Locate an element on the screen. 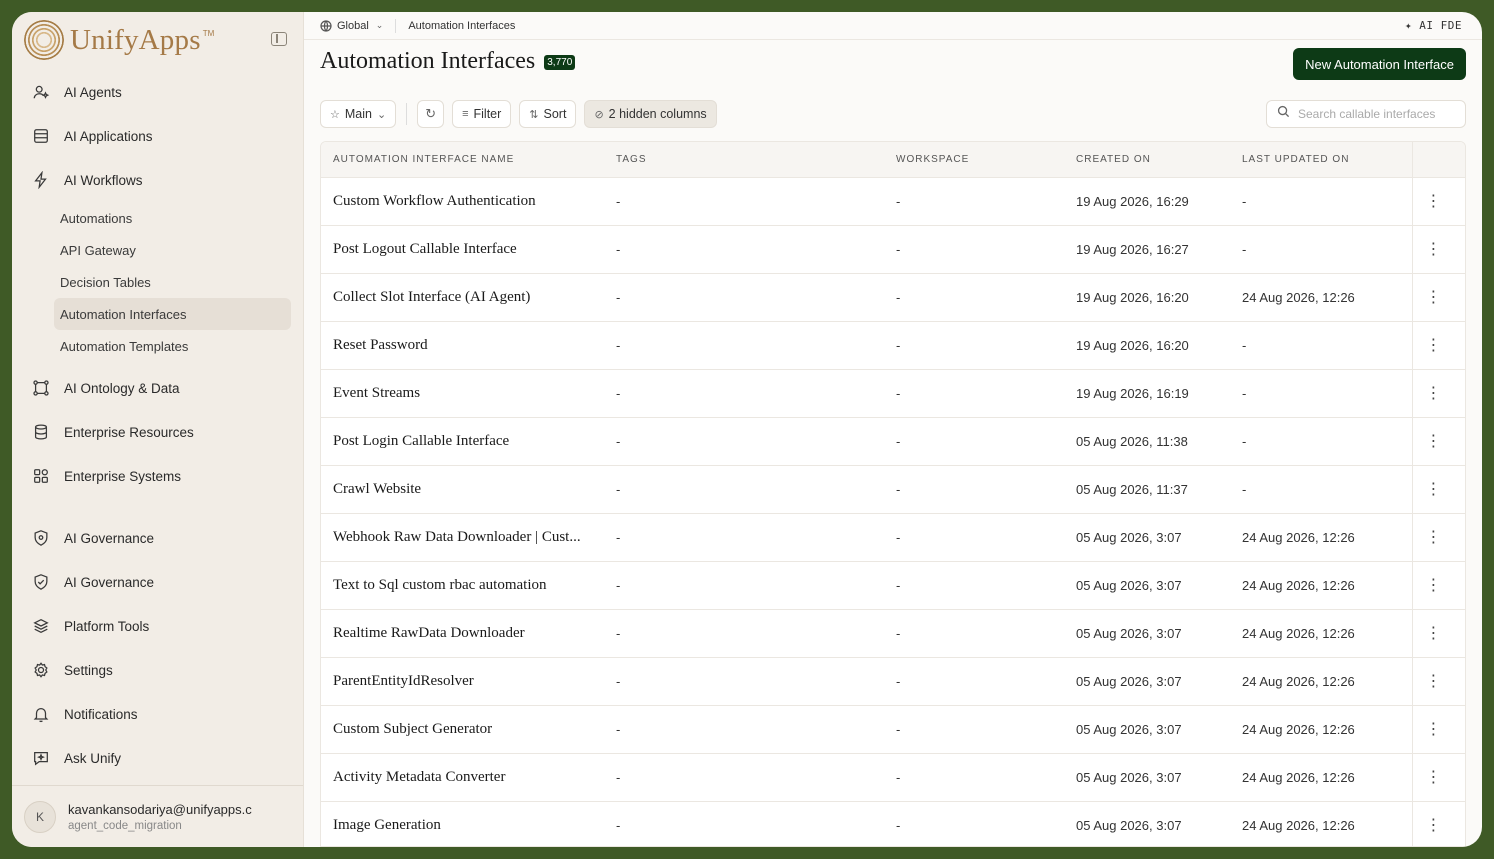  column-header-tags: TAGS is located at coordinates (756, 159).